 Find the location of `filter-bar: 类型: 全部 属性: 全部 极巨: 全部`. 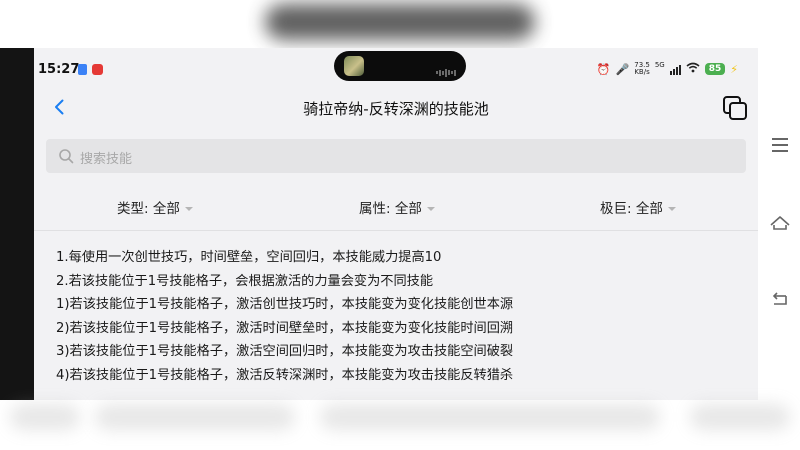

filter-bar: 类型: 全部 属性: 全部 极巨: 全部 is located at coordinates (396, 207).